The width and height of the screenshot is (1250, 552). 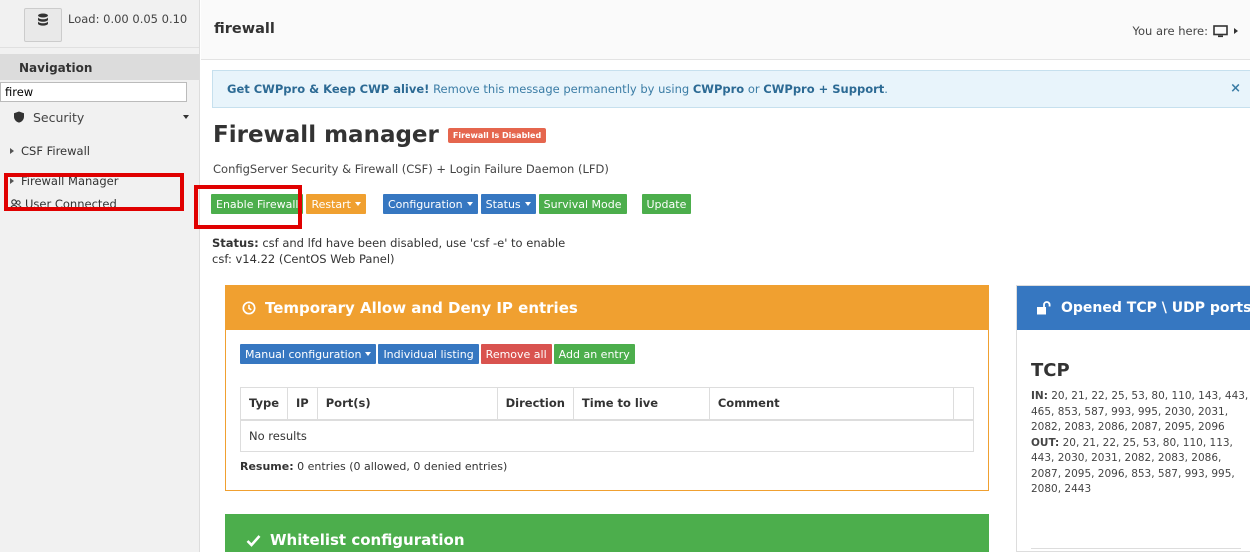 I want to click on remove-all-button: Remove all, so click(x=516, y=354).